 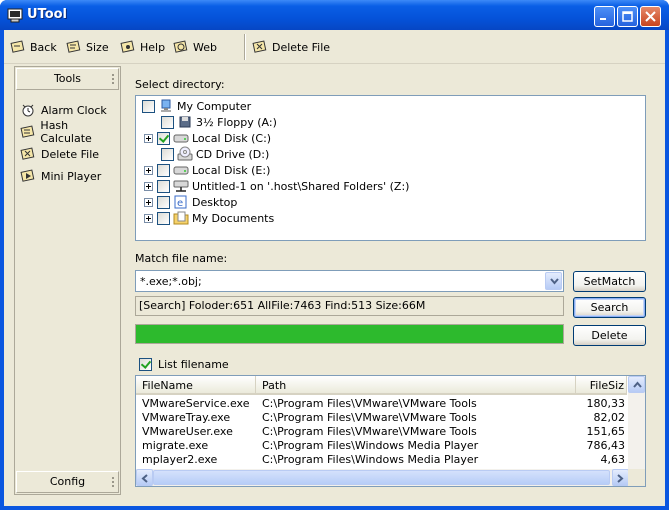 I want to click on scroll-right-button, so click(x=620, y=477).